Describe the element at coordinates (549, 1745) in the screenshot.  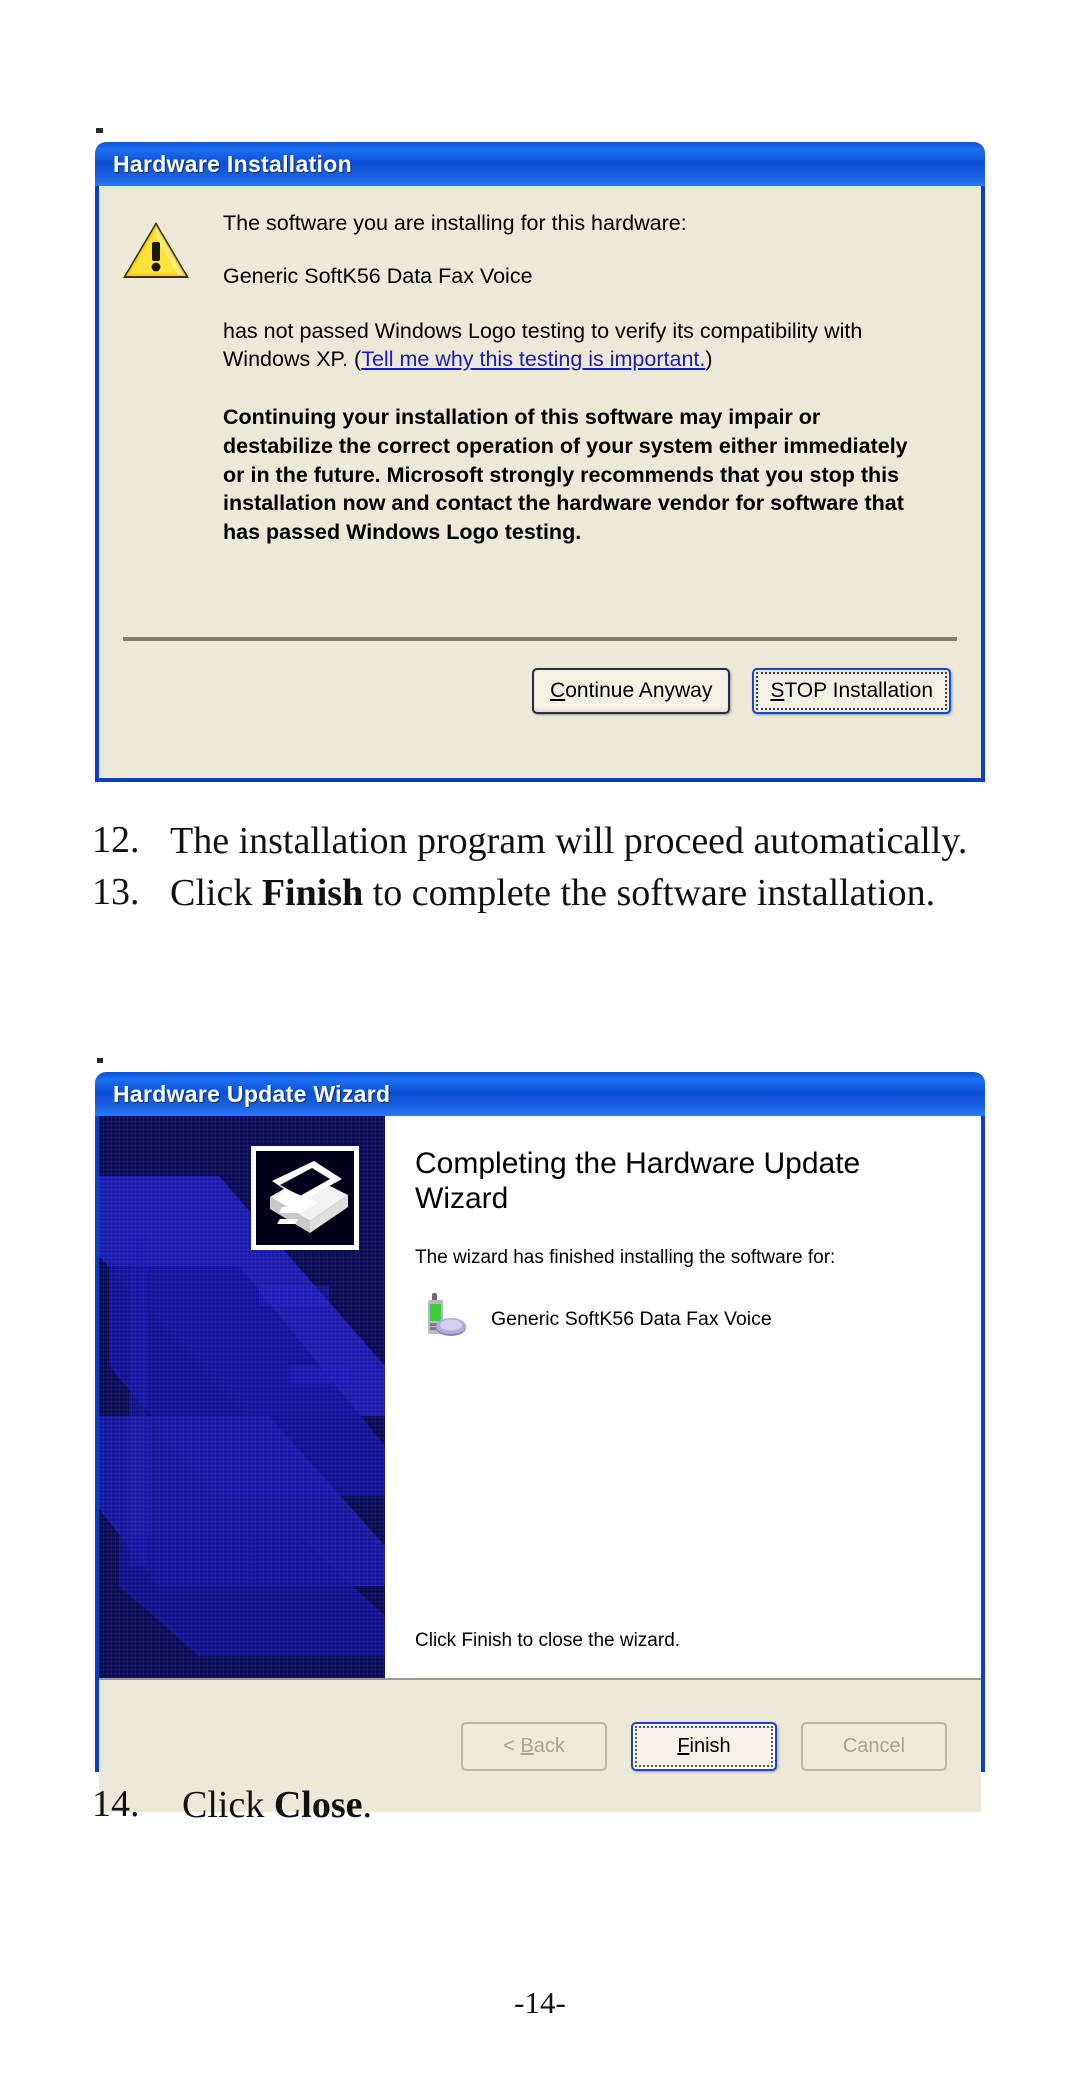
I see `back-button-label: ack` at that location.